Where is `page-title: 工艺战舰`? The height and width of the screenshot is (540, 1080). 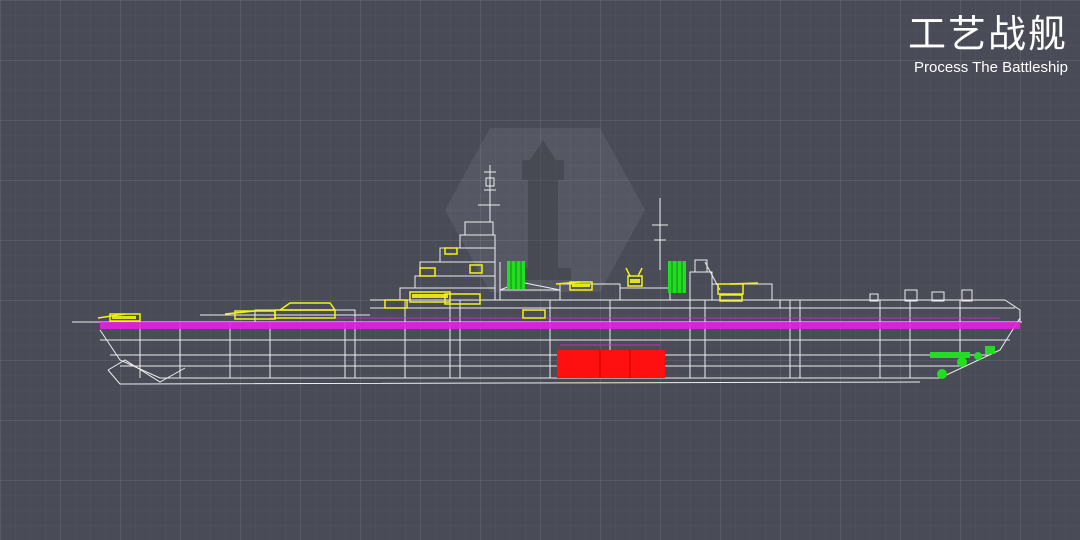 page-title: 工艺战舰 is located at coordinates (987, 34).